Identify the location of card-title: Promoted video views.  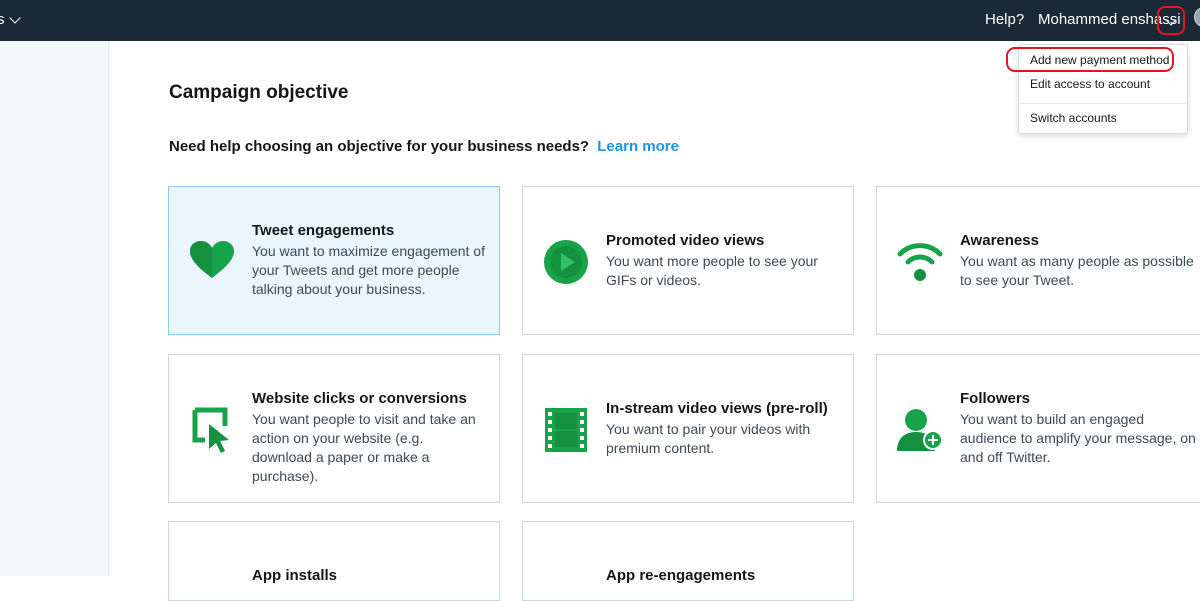
(685, 240).